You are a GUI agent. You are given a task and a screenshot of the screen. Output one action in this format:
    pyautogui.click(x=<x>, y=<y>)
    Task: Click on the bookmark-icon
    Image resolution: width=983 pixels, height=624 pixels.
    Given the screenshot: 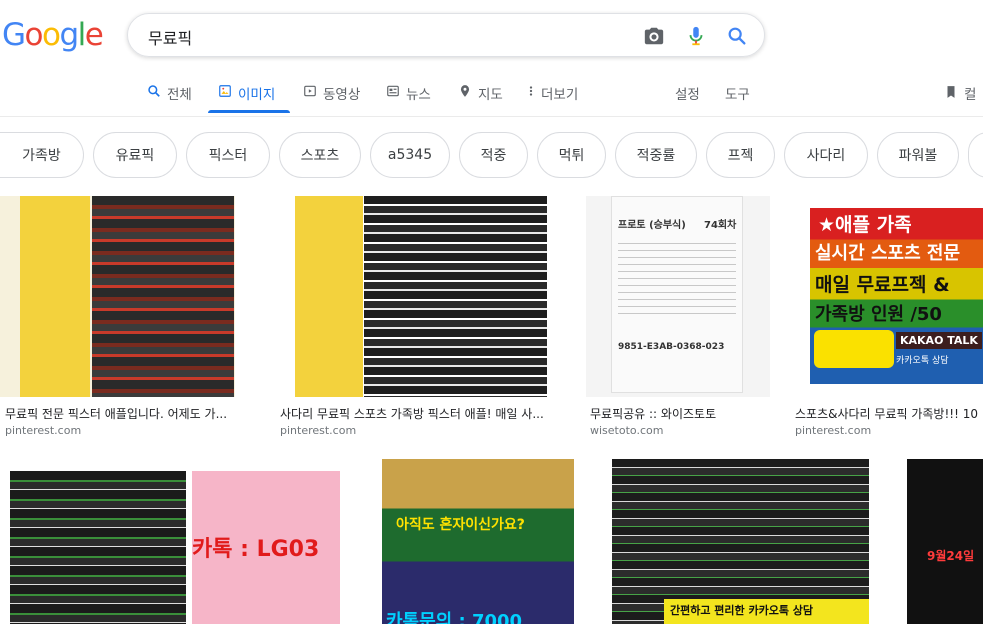 What is the action you would take?
    pyautogui.click(x=951, y=92)
    